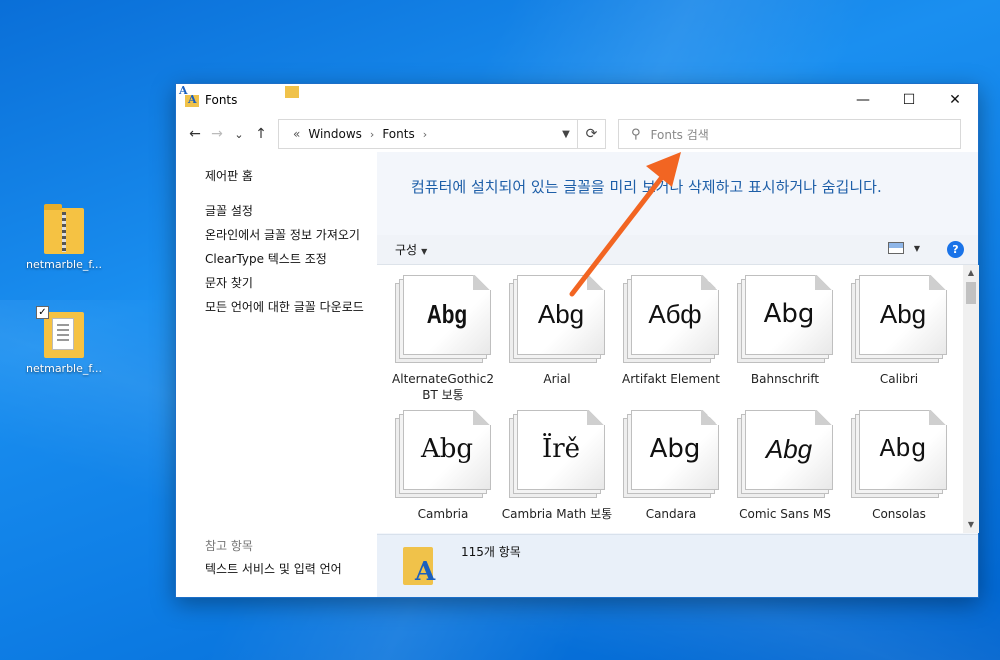 This screenshot has height=660, width=1000. Describe the element at coordinates (561, 449) in the screenshot. I see `font-sample: Ïrě` at that location.